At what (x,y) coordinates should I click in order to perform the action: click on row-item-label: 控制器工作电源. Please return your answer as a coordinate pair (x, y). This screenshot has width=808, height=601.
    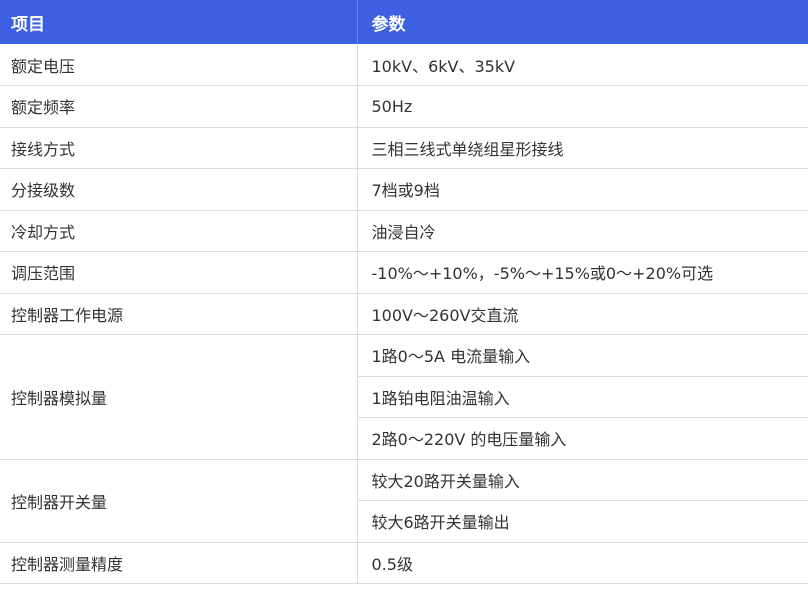
    Looking at the image, I should click on (179, 314).